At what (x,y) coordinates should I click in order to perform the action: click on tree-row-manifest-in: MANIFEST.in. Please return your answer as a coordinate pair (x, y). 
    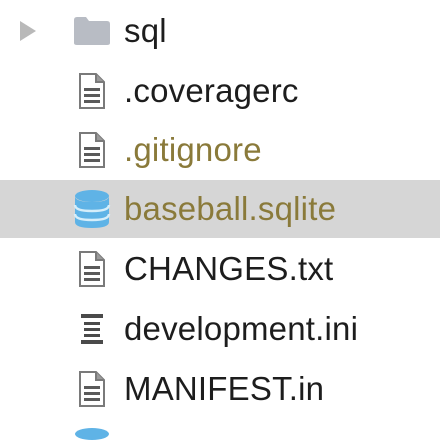
    Looking at the image, I should click on (220, 389).